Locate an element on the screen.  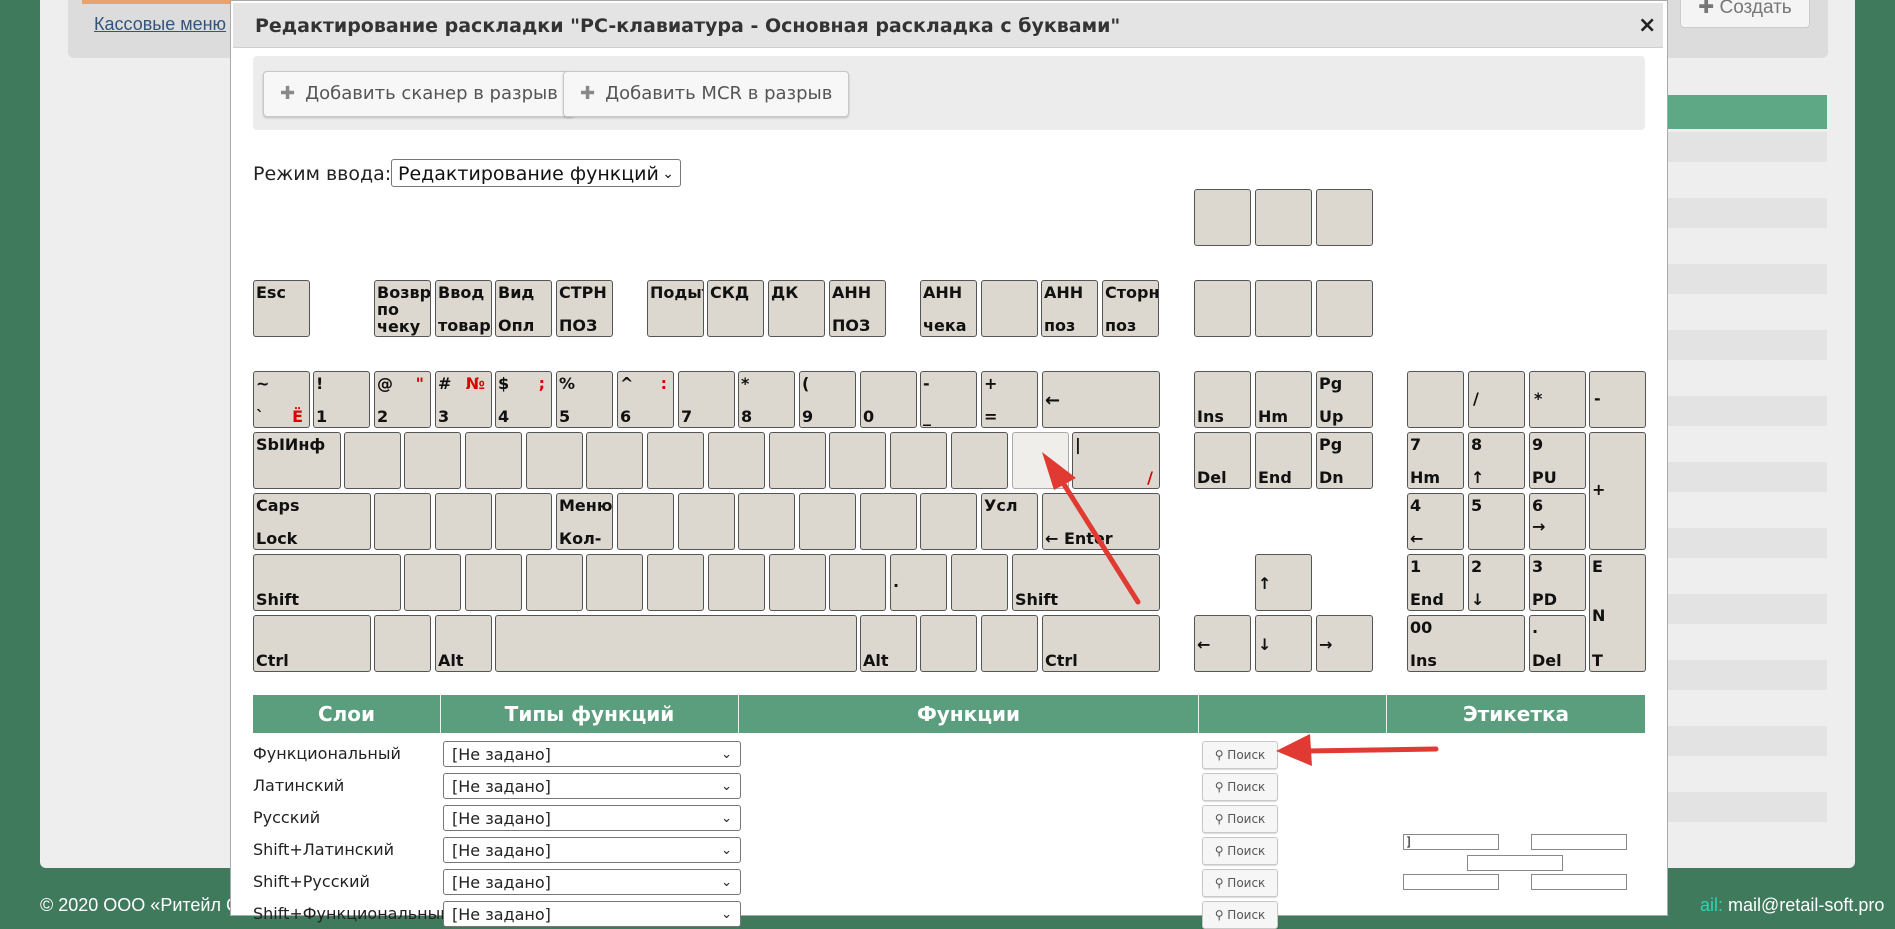
annotation-arrows is located at coordinates (1240, 609).